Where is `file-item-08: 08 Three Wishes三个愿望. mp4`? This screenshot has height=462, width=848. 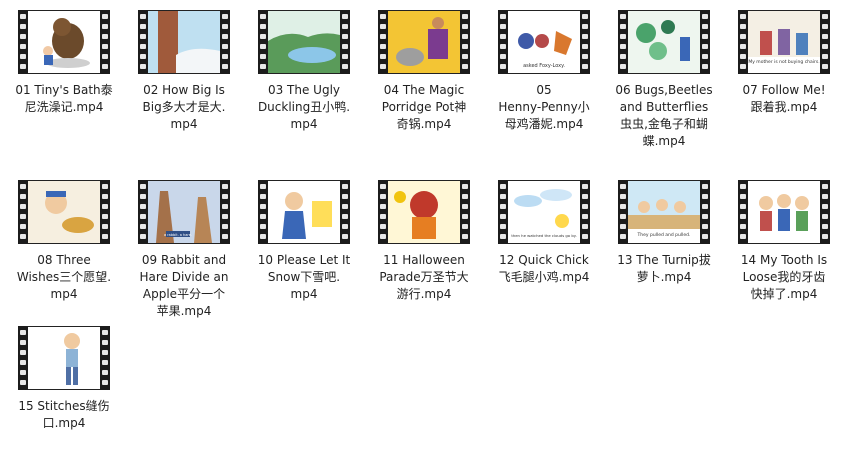 file-item-08: 08 Three Wishes三个愿望. mp4 is located at coordinates (64, 241).